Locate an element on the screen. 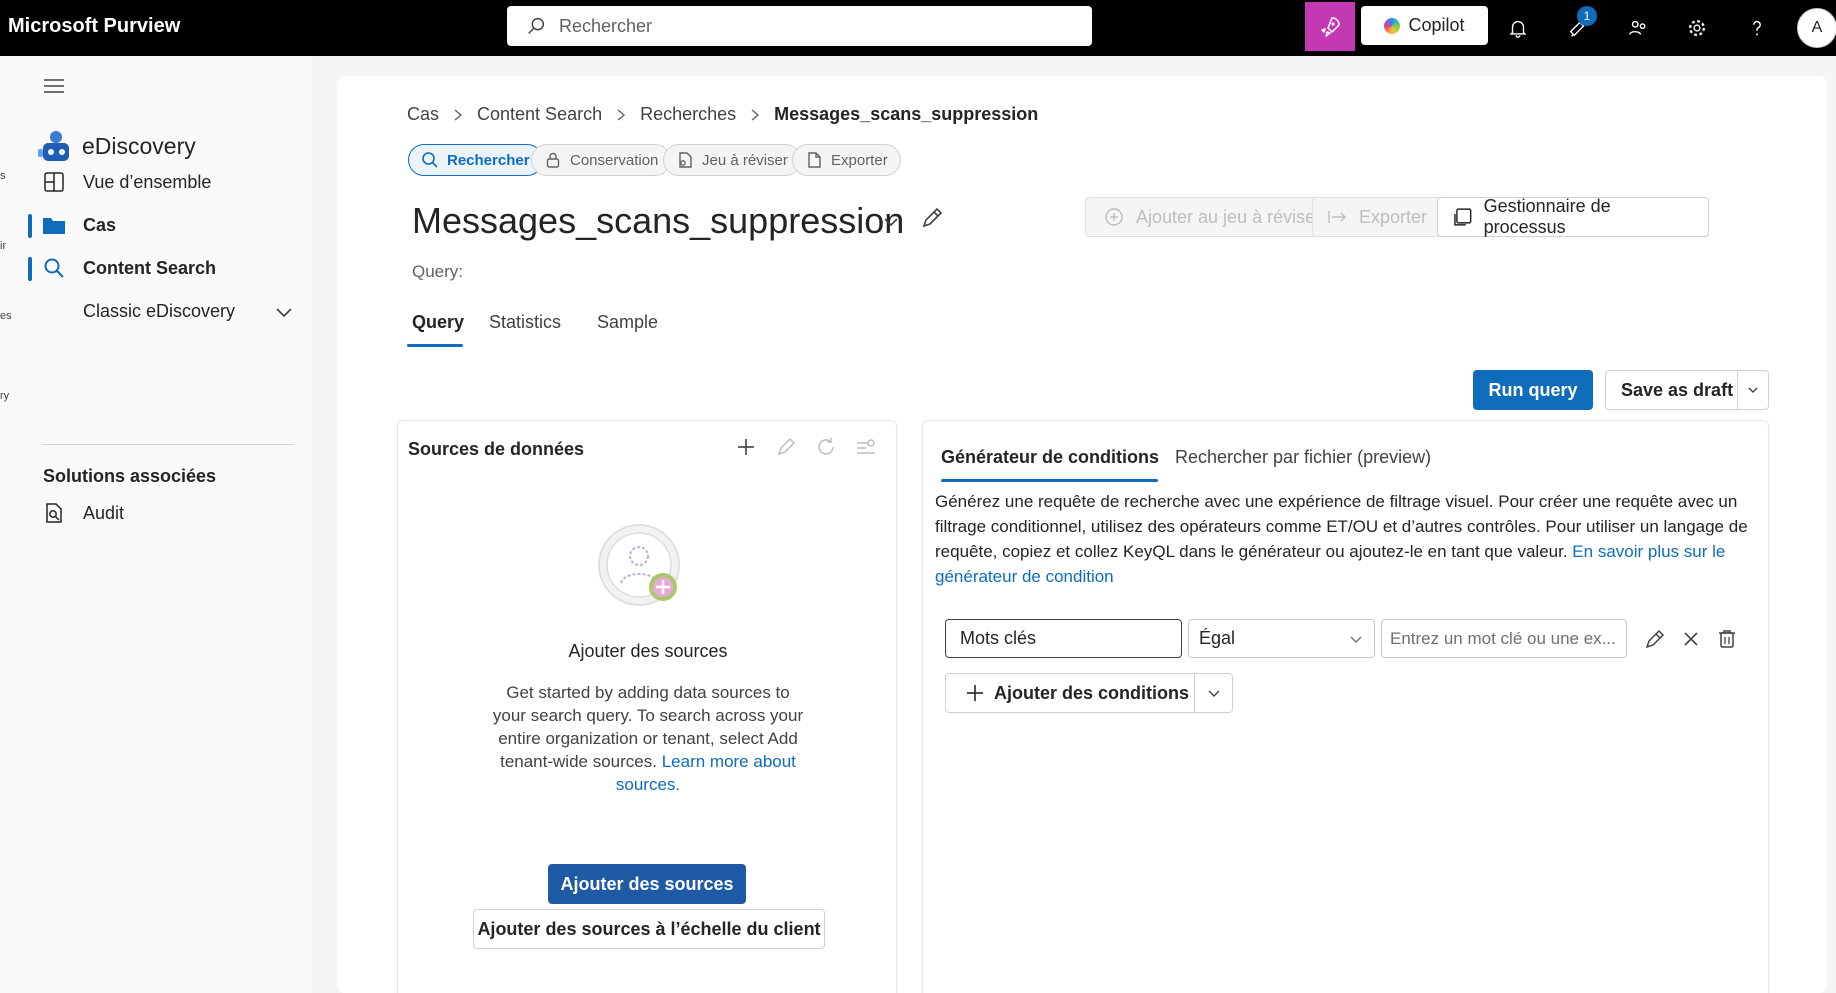  arrow-export-icon is located at coordinates (1337, 217).